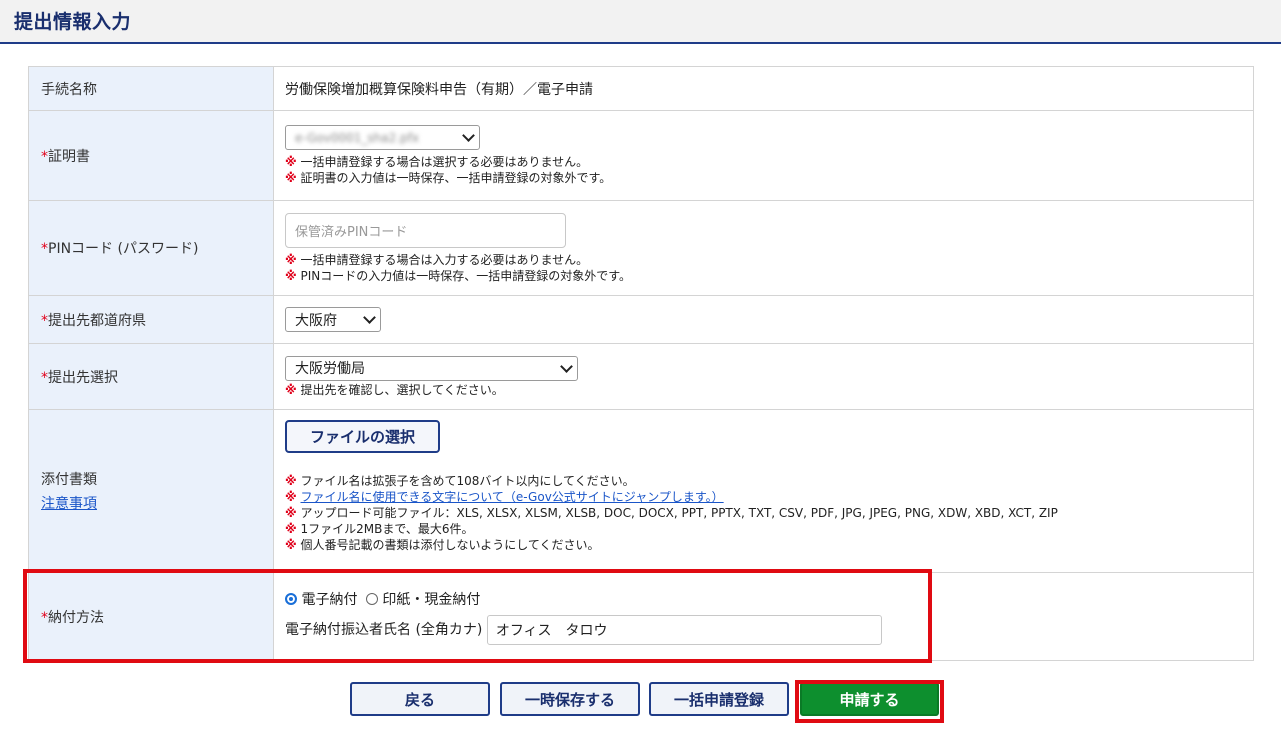 Image resolution: width=1281 pixels, height=732 pixels. I want to click on pin-placeholder: 保管済みPINコード, so click(351, 232).